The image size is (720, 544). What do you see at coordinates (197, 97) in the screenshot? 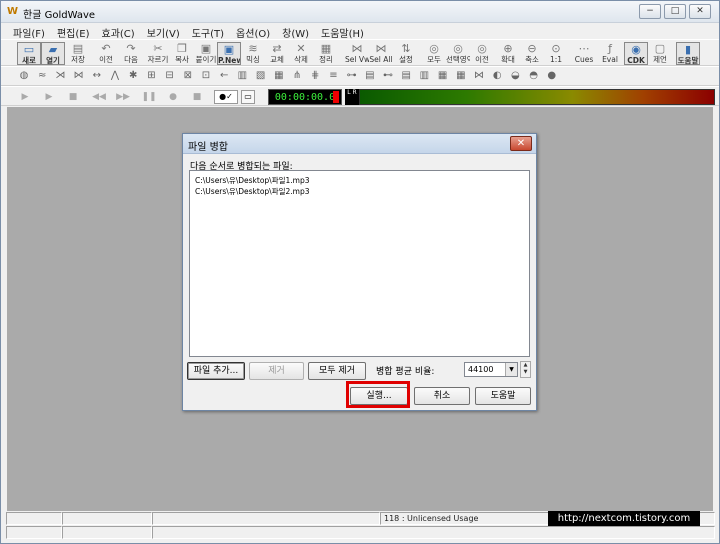
I see `stop-record-icon: ■` at bounding box center [197, 97].